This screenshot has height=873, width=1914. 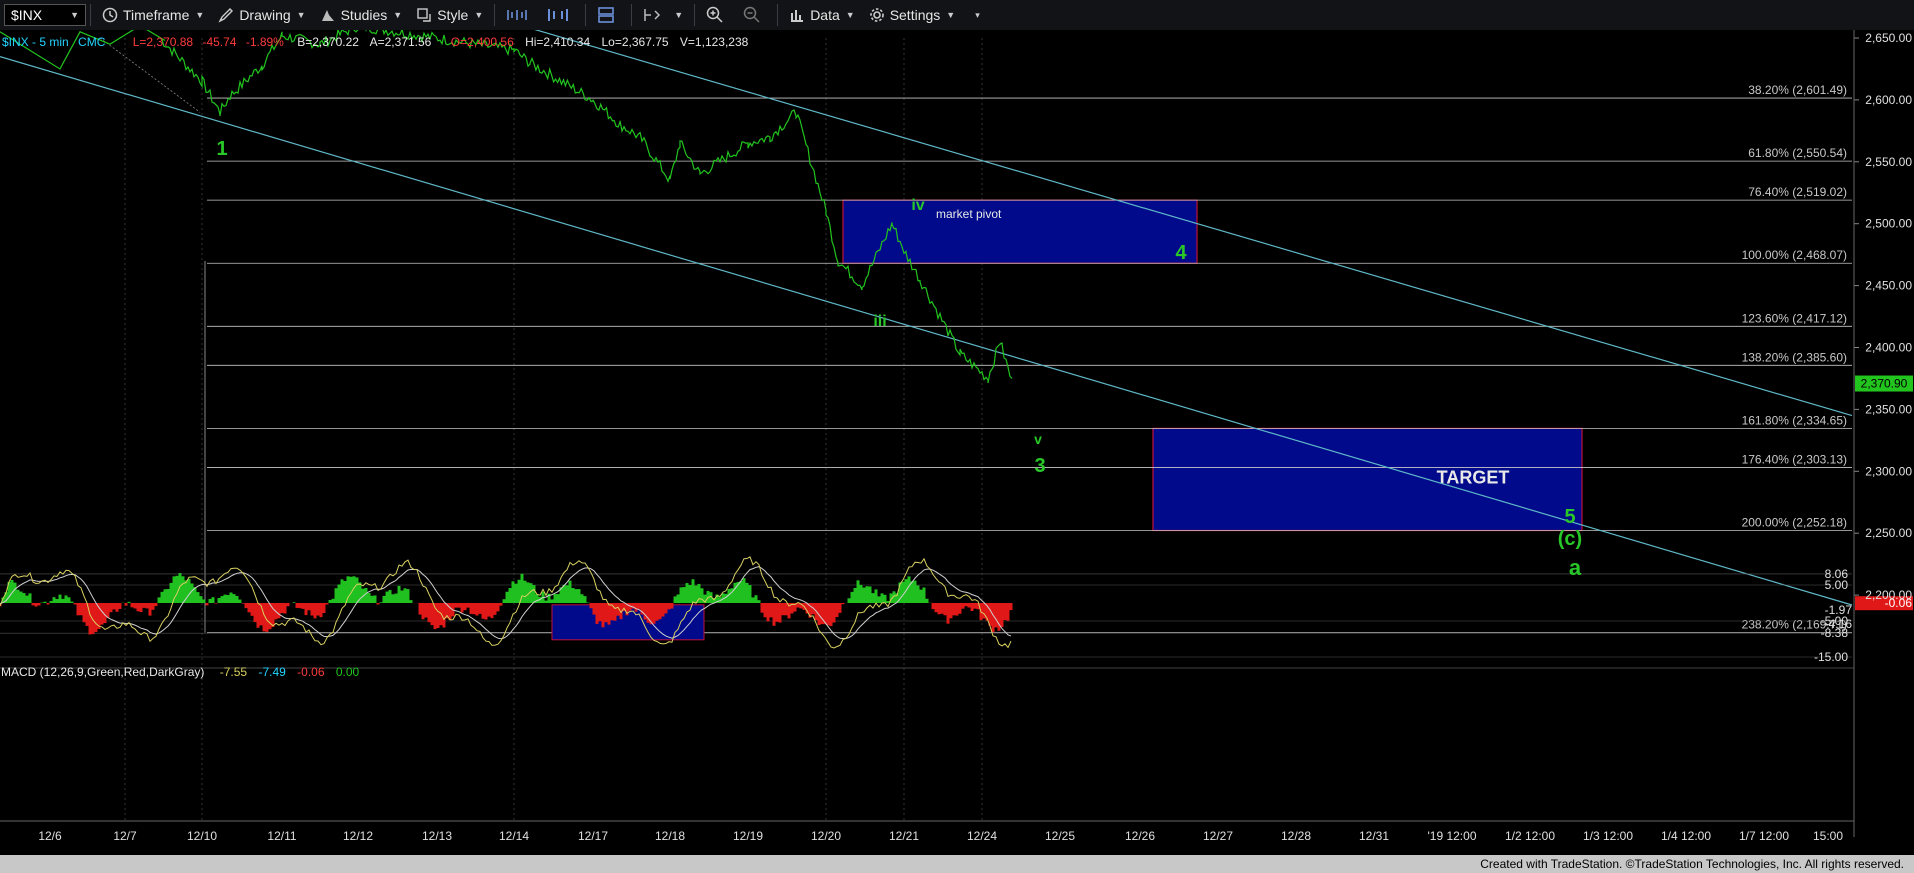 What do you see at coordinates (1797, 90) in the screenshot?
I see `fib-level-label: 38.20% (2,601.49)` at bounding box center [1797, 90].